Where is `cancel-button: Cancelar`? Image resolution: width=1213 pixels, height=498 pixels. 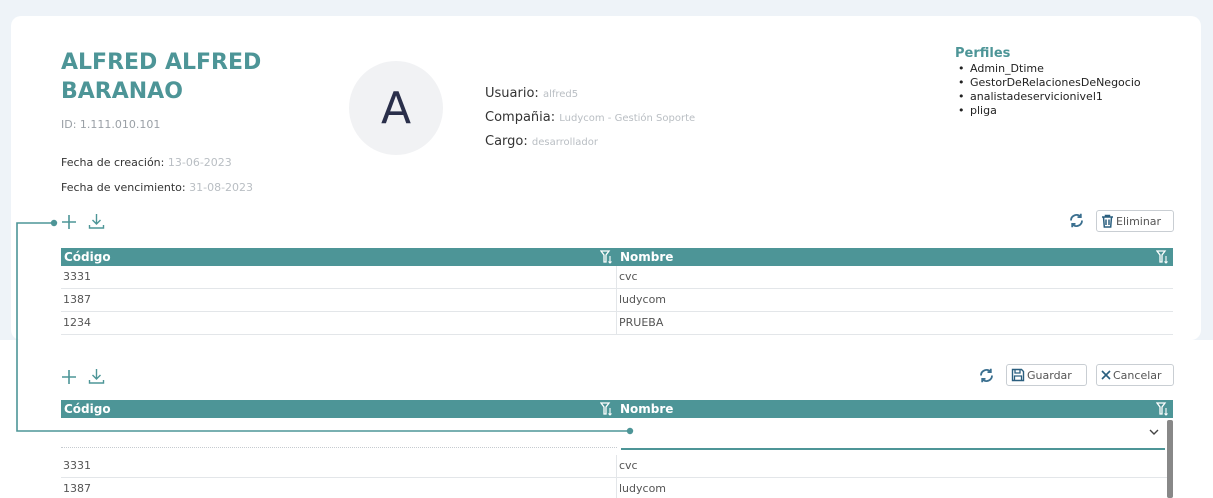
cancel-button: Cancelar is located at coordinates (1135, 375).